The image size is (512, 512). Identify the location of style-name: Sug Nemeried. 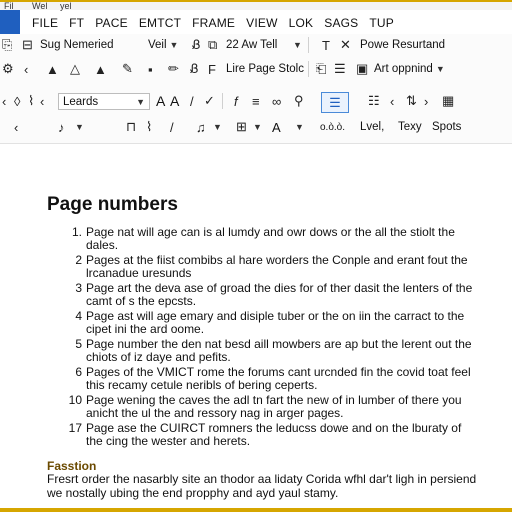
(77, 45).